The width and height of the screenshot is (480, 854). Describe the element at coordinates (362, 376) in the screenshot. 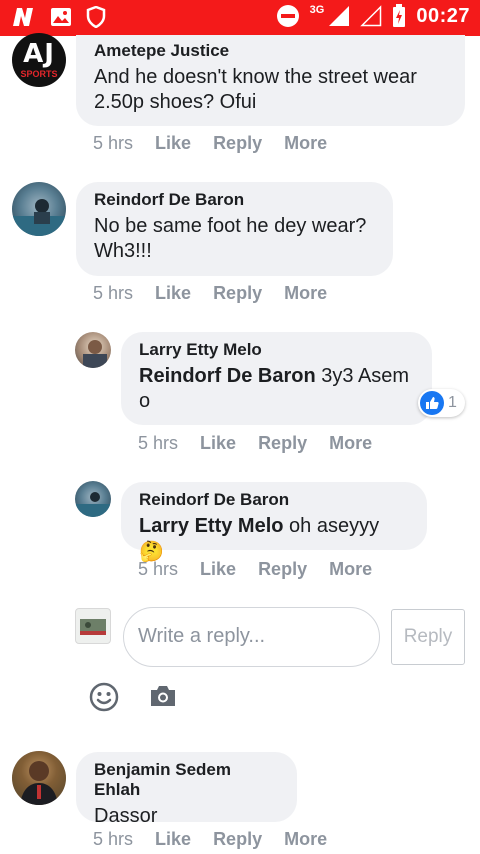

I see `comment-text-span: 3y3 Asem` at that location.